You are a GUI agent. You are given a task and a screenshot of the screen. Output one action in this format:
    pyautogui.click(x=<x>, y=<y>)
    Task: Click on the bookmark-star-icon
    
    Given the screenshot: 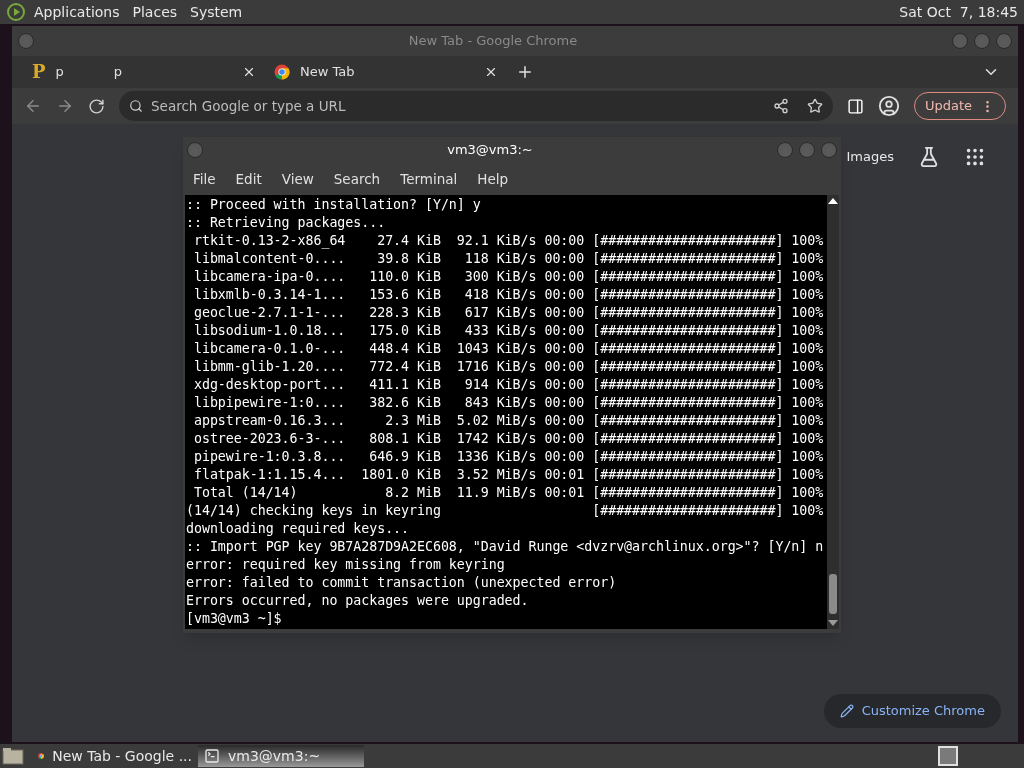 What is the action you would take?
    pyautogui.click(x=814, y=106)
    